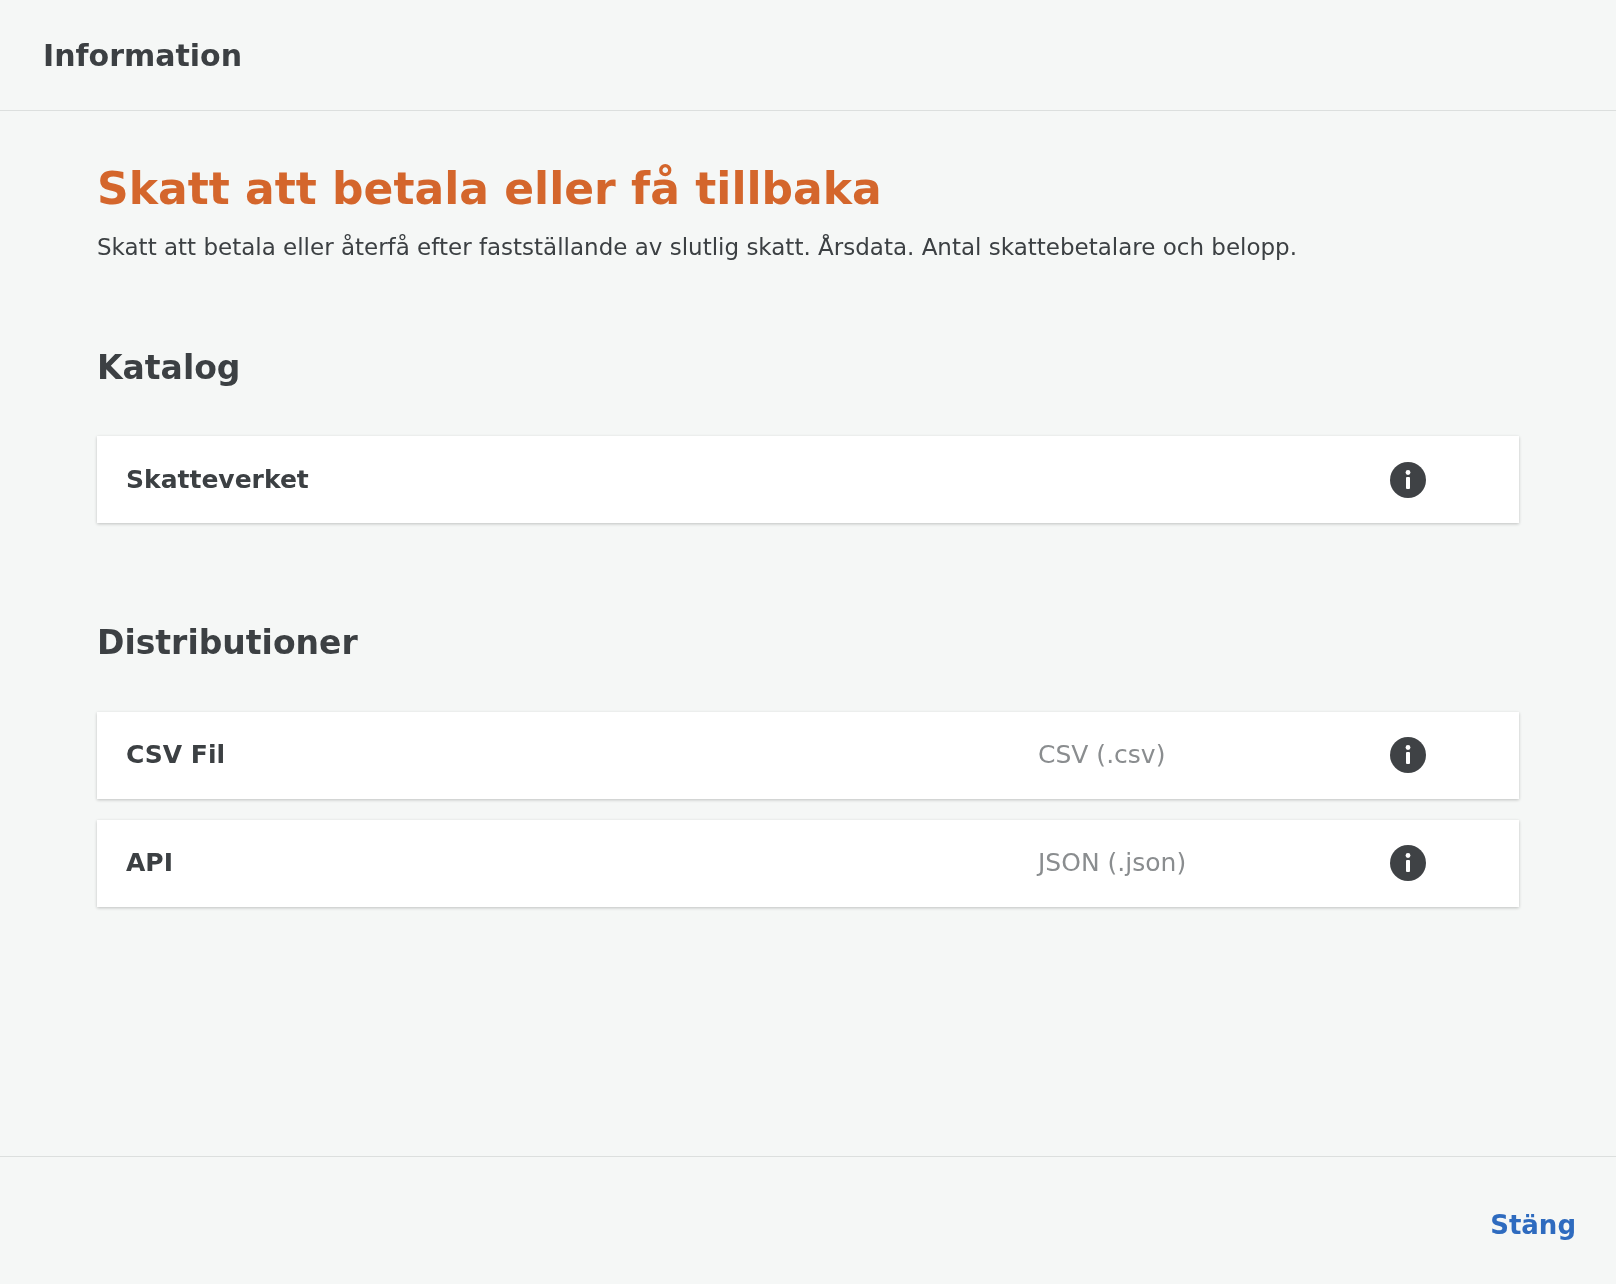 The image size is (1616, 1284). What do you see at coordinates (1102, 755) in the screenshot?
I see `format-label: CSV (.csv)` at bounding box center [1102, 755].